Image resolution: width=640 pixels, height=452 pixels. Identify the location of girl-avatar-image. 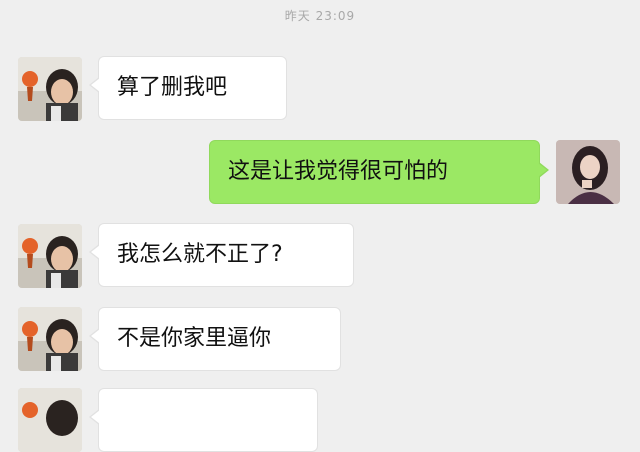
(588, 172).